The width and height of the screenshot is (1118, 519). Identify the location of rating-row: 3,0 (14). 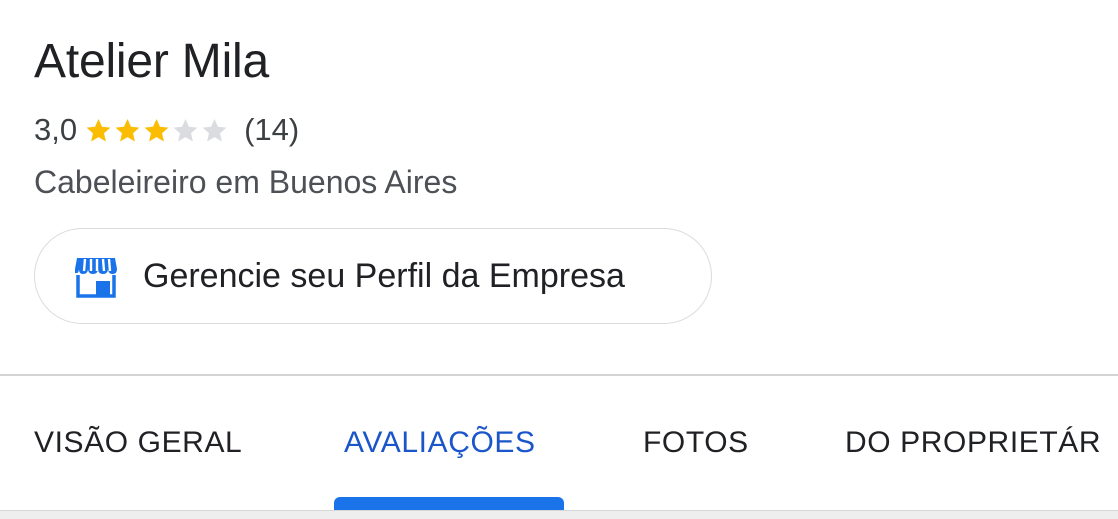
(166, 130).